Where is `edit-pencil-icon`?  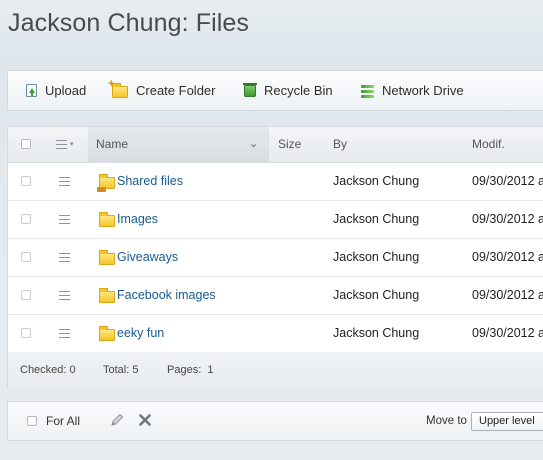
edit-pencil-icon is located at coordinates (117, 420).